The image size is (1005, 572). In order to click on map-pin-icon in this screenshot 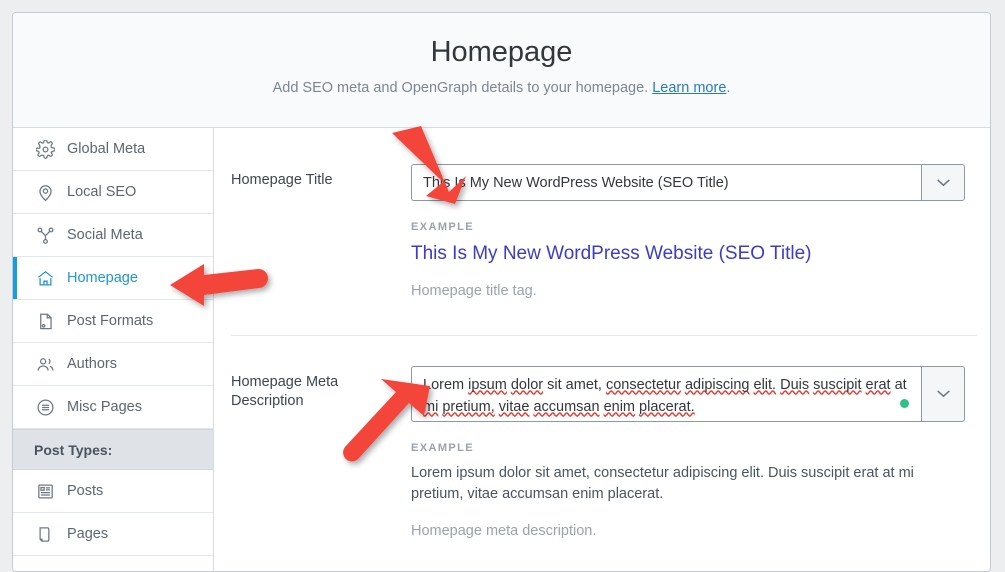, I will do `click(45, 192)`.